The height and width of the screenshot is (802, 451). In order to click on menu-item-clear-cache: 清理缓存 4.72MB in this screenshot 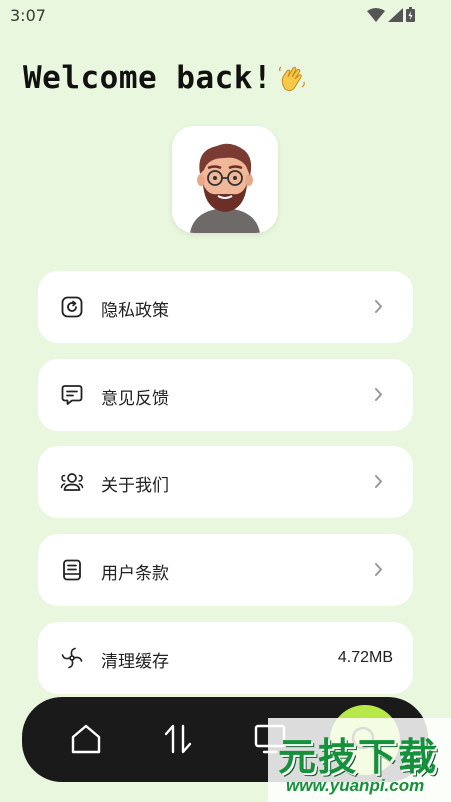, I will do `click(225, 658)`.